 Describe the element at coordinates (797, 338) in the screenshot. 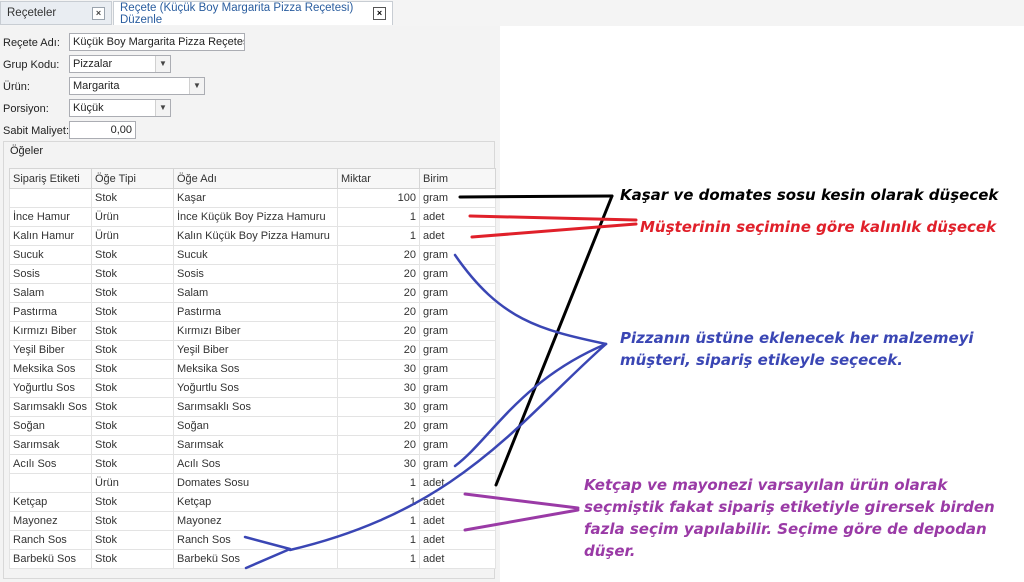

I see `annotation-line: Pizzanın üstüne eklenecek her malzemeyi` at that location.